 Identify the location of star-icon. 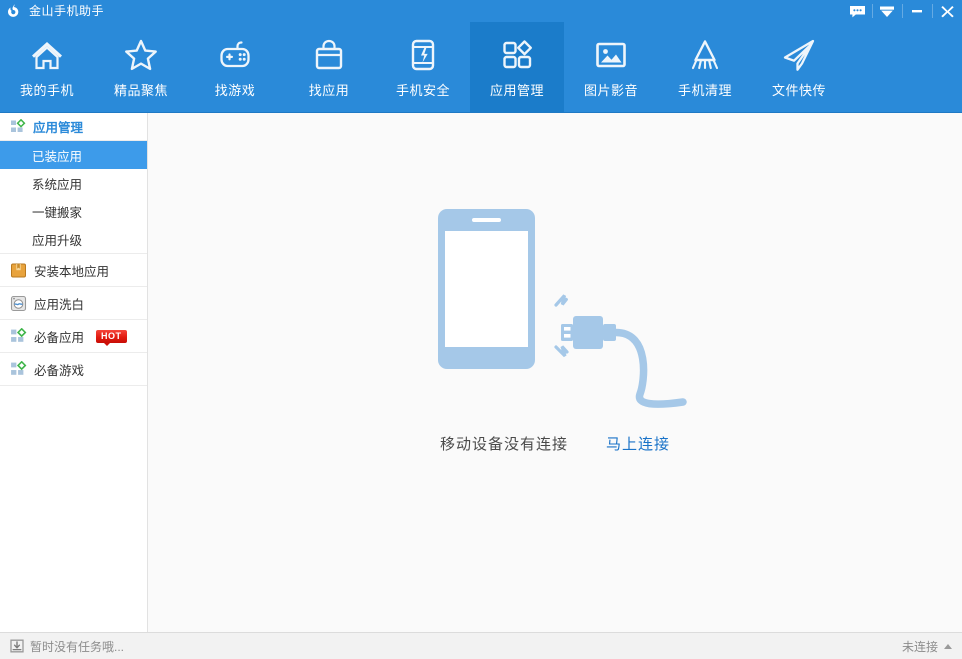
(141, 55).